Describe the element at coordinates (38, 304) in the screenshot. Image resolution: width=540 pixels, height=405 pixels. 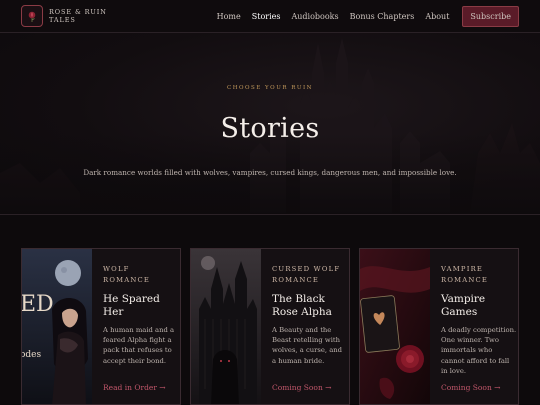
I see `cover-title-text: ED` at that location.